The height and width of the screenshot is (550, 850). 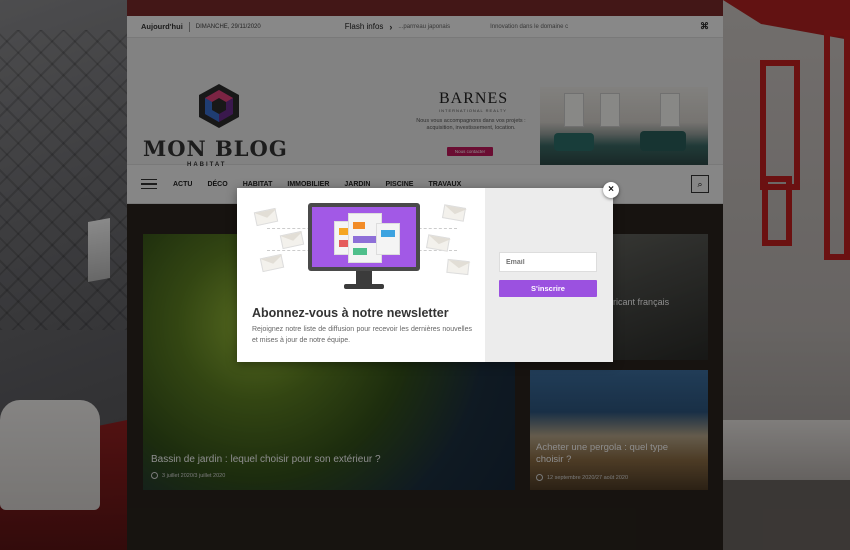 What do you see at coordinates (548, 288) in the screenshot?
I see `subscribe-button: S'inscrire` at bounding box center [548, 288].